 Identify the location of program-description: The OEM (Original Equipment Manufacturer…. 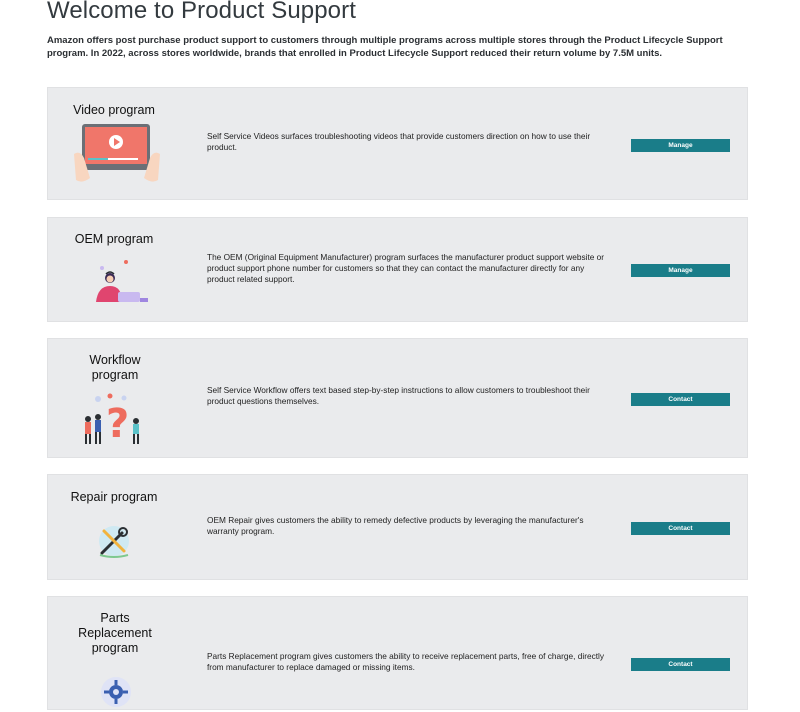
(406, 268).